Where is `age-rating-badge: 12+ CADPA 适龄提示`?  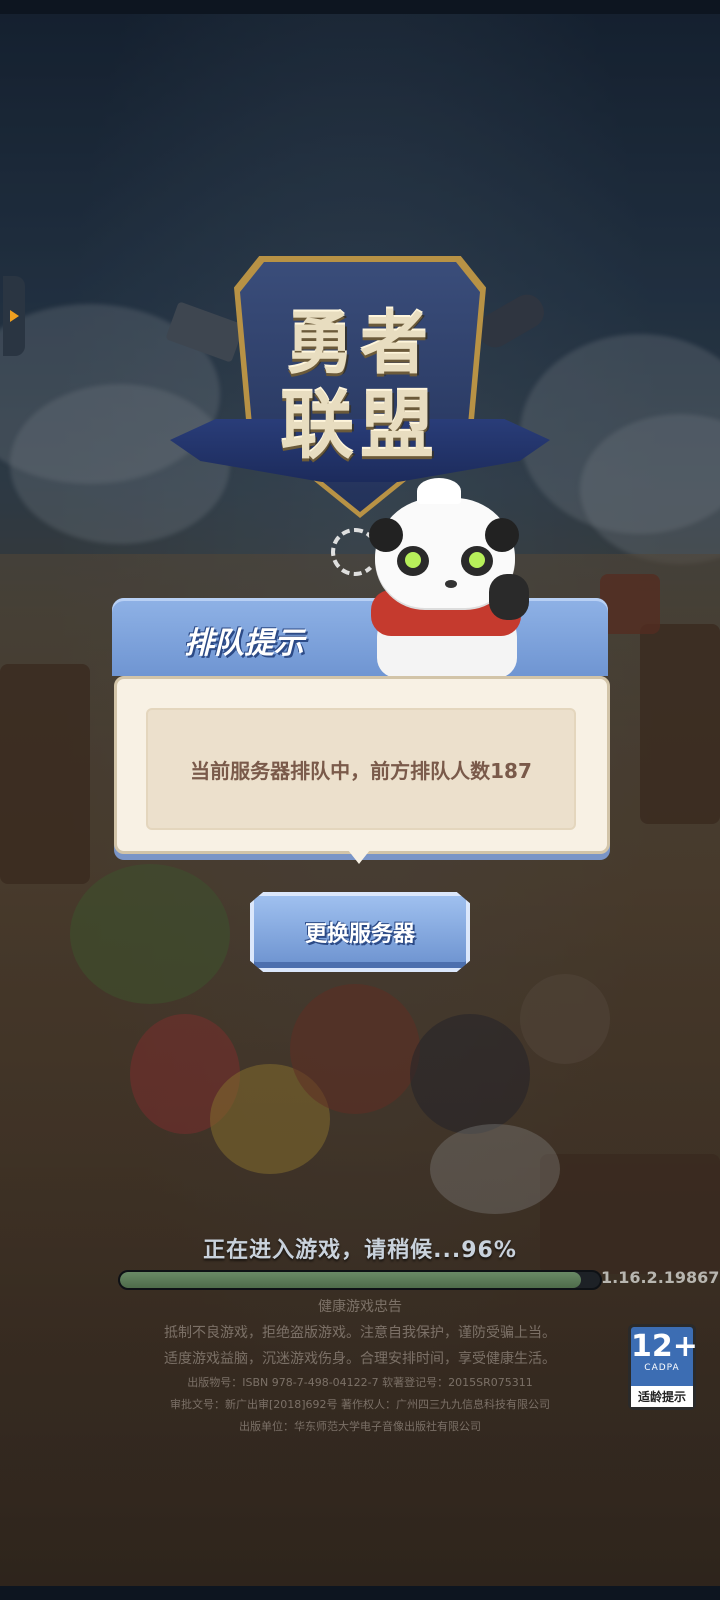 age-rating-badge: 12+ CADPA 适龄提示 is located at coordinates (663, 1367).